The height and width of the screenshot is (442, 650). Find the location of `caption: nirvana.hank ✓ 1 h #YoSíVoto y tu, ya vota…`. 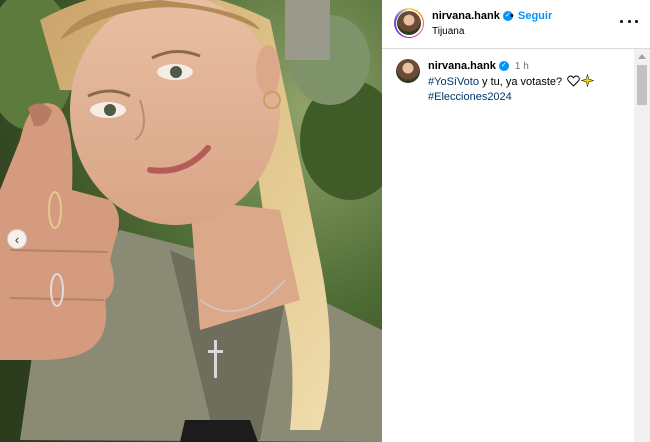

caption: nirvana.hank ✓ 1 h #YoSíVoto y tu, ya vota… is located at coordinates (528, 82).